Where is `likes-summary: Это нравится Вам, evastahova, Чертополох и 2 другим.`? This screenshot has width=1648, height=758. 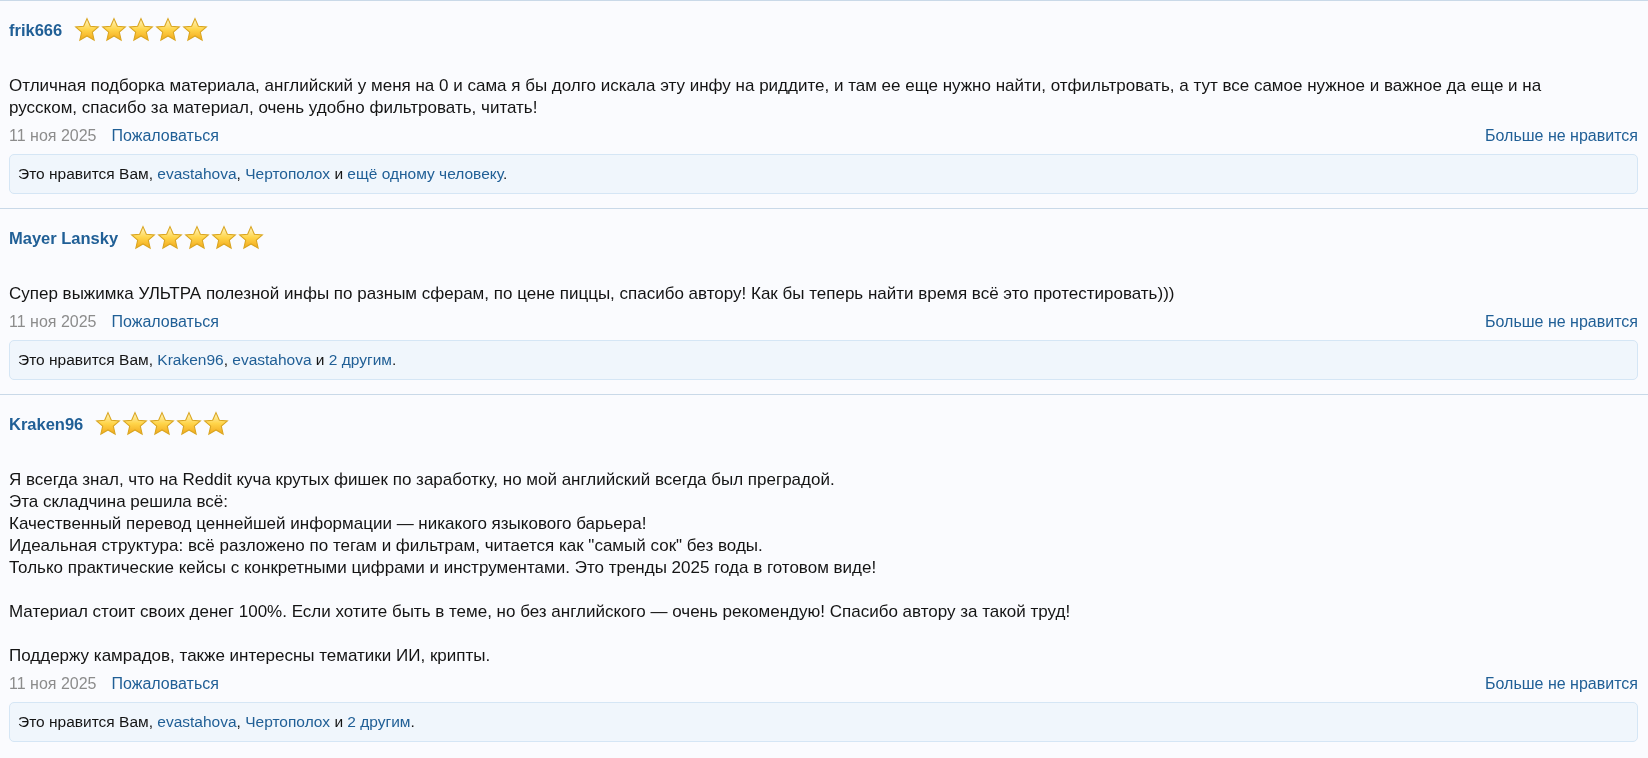
likes-summary: Это нравится Вам, evastahova, Чертополох и 2 другим. is located at coordinates (823, 722).